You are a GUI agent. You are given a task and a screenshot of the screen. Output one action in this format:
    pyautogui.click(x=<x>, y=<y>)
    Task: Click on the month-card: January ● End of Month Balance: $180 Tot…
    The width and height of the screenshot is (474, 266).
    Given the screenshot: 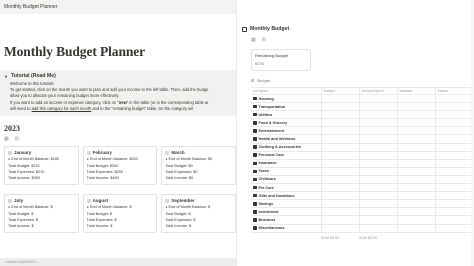 What is the action you would take?
    pyautogui.click(x=41, y=166)
    